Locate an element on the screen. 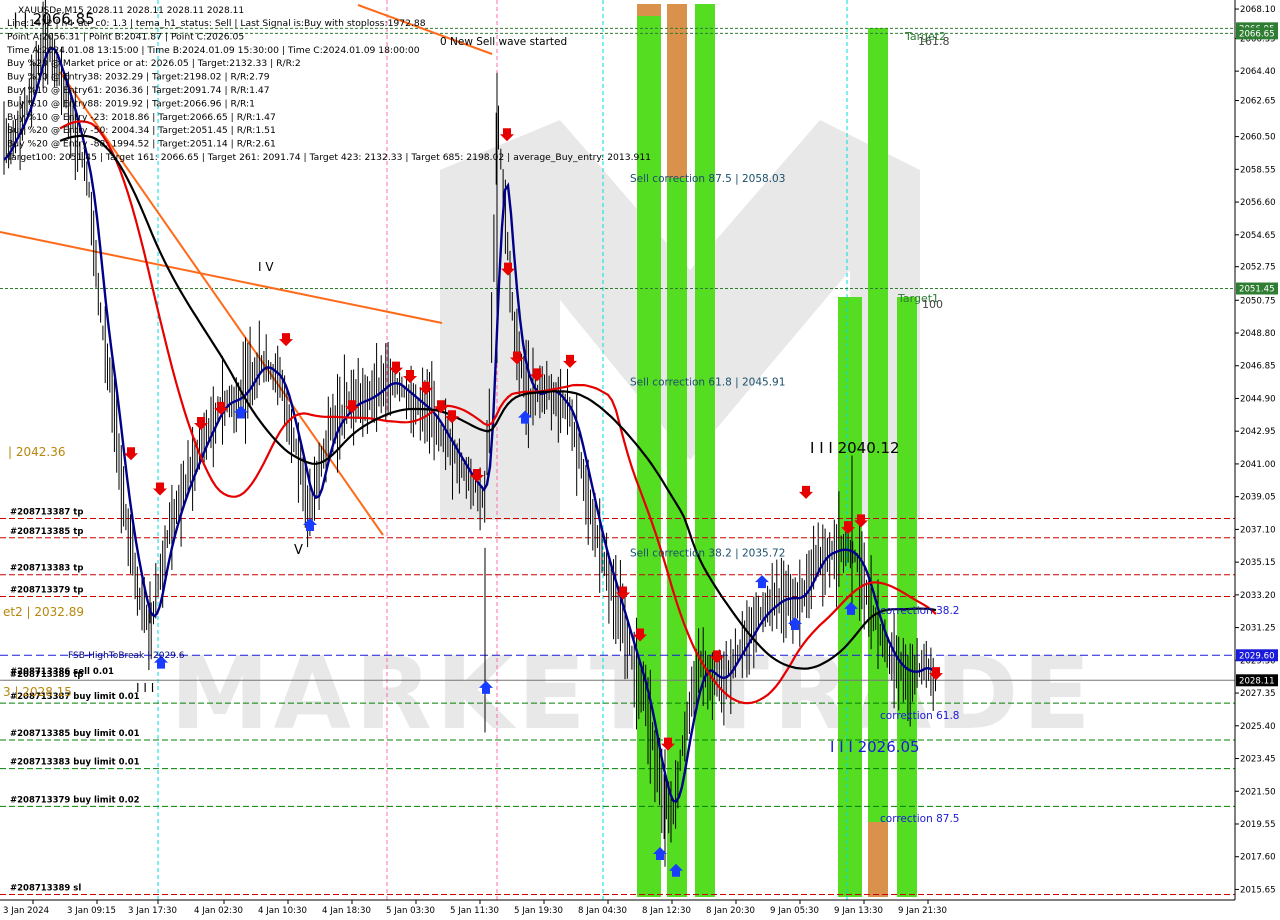  y-tick-label: 2058.55 is located at coordinates (1258, 170).